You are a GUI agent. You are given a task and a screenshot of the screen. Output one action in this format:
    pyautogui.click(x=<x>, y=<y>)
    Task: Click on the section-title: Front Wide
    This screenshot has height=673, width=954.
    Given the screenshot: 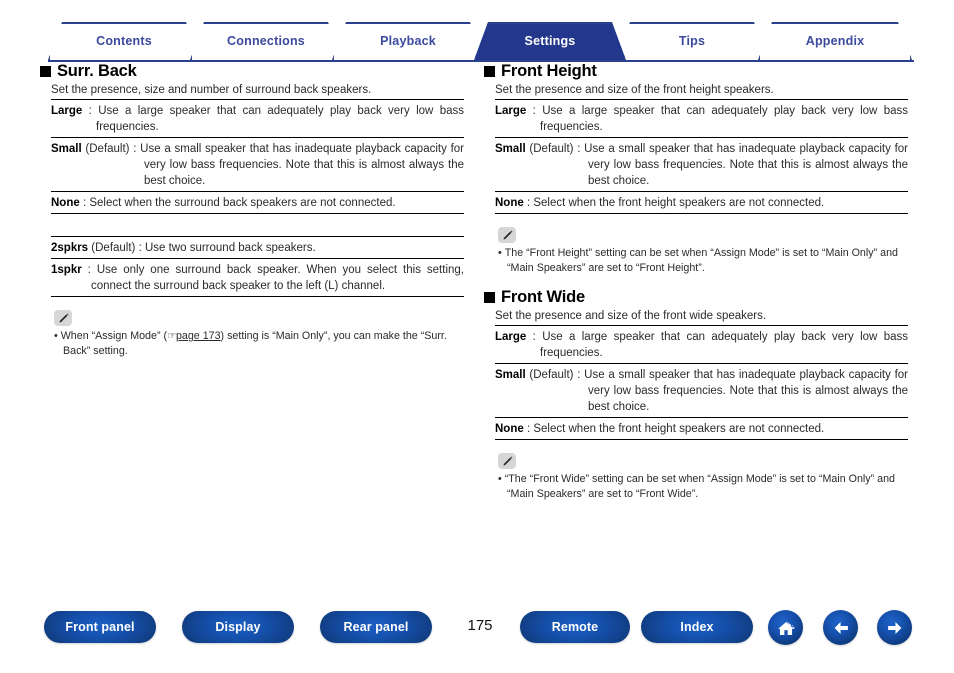 What is the action you would take?
    pyautogui.click(x=543, y=297)
    